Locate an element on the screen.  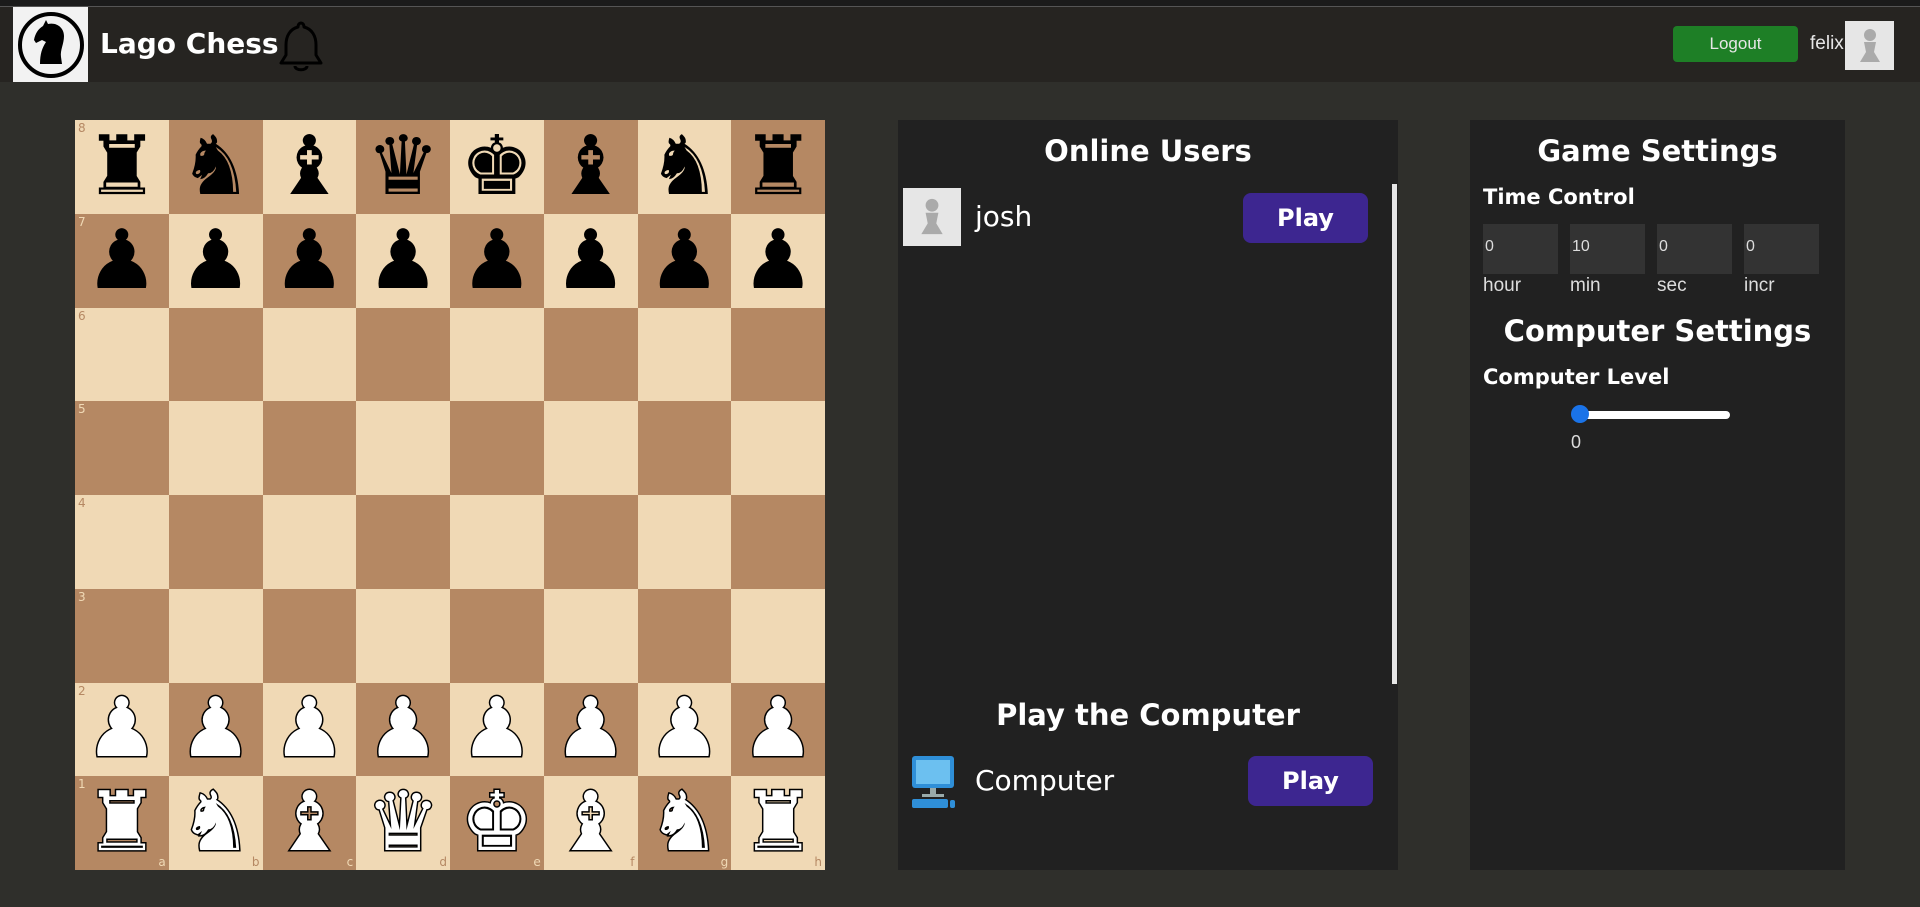
square-h7: ♟ is located at coordinates (778, 260).